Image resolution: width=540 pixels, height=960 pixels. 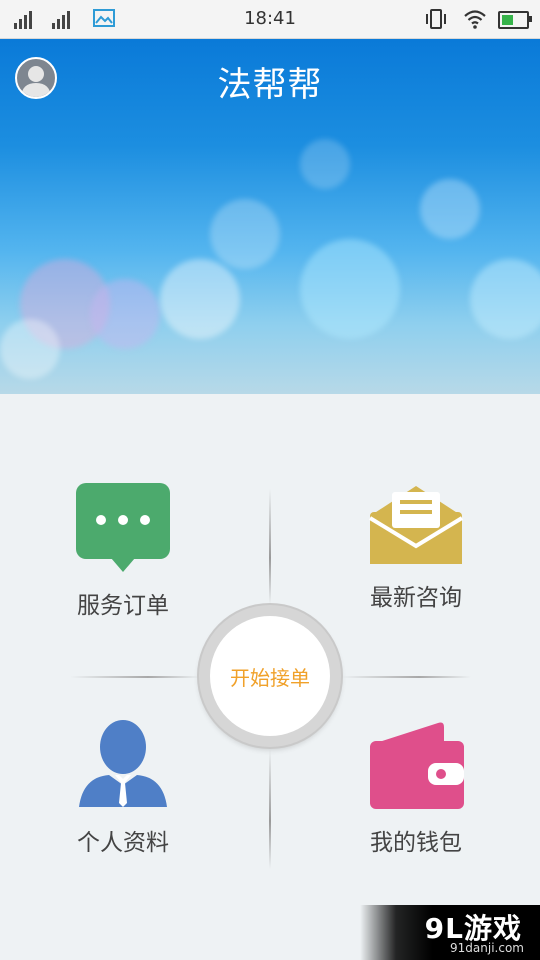 I want to click on chat-bubble-icon, so click(x=123, y=527).